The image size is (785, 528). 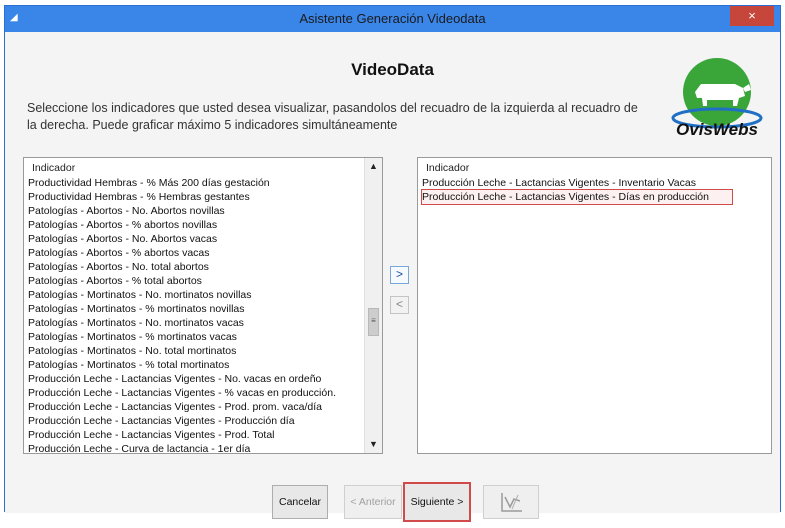 I want to click on scrollbar: ▲ ≡ ▼, so click(x=373, y=305).